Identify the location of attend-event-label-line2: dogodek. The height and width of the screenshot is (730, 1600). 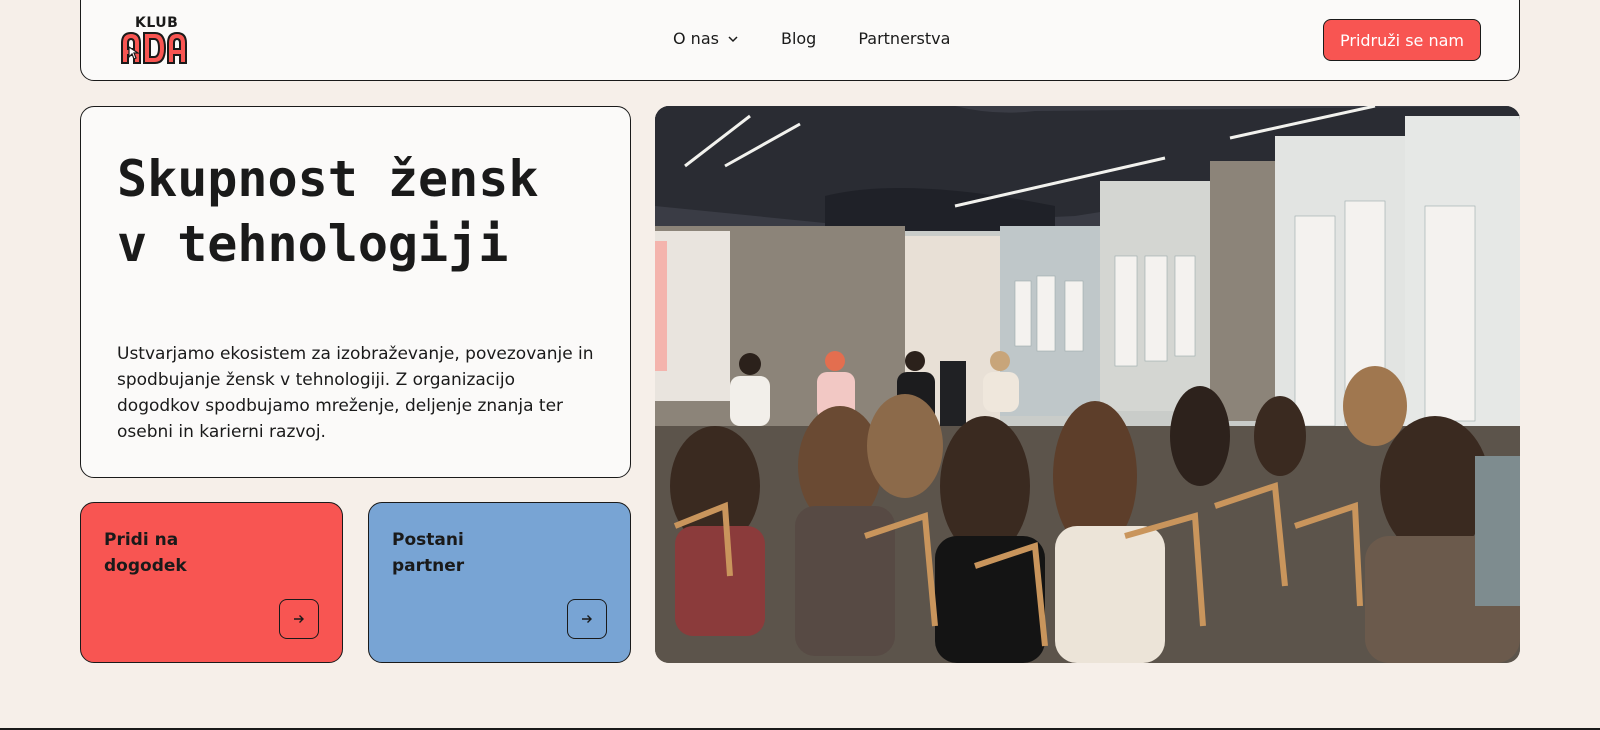
(145, 566).